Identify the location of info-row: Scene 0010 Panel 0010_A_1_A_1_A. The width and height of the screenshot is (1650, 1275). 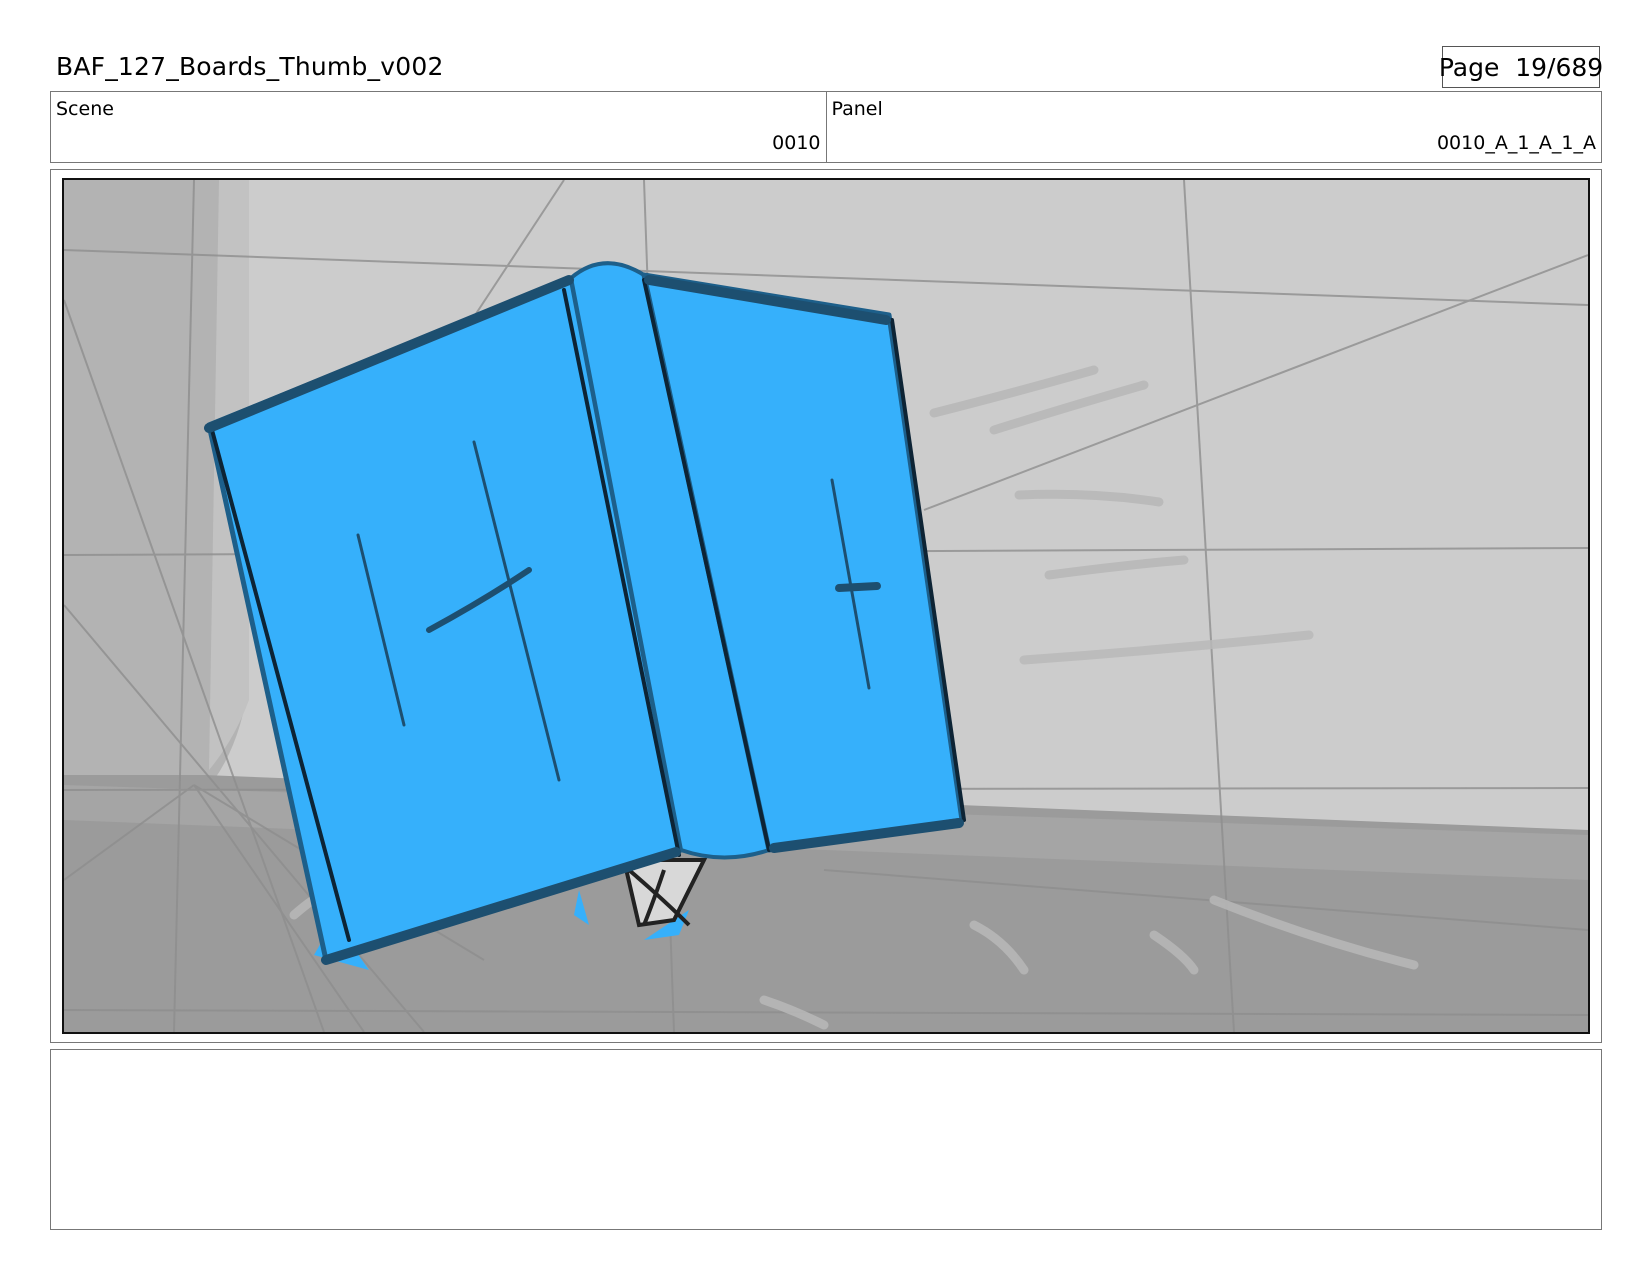
(826, 127).